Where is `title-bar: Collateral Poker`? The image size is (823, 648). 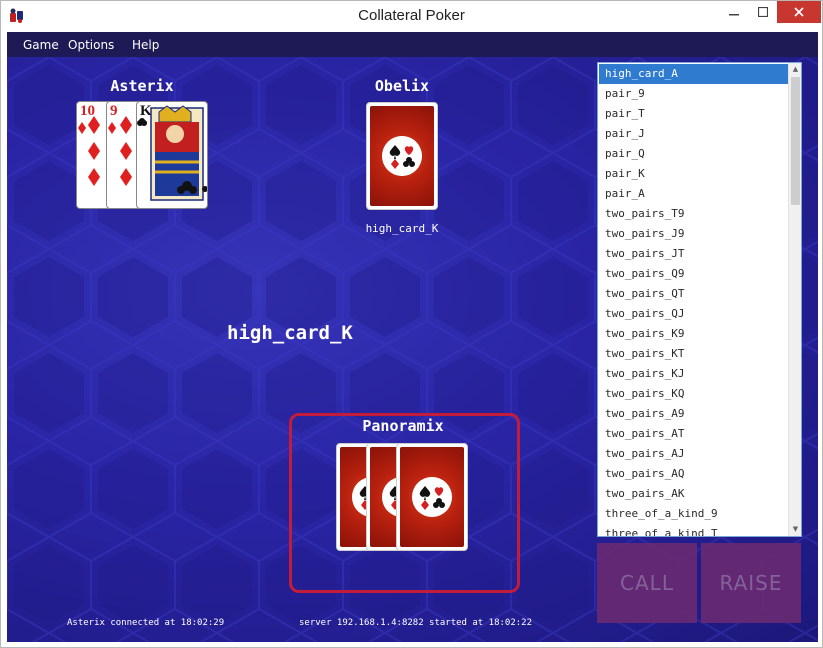 title-bar: Collateral Poker is located at coordinates (411, 16).